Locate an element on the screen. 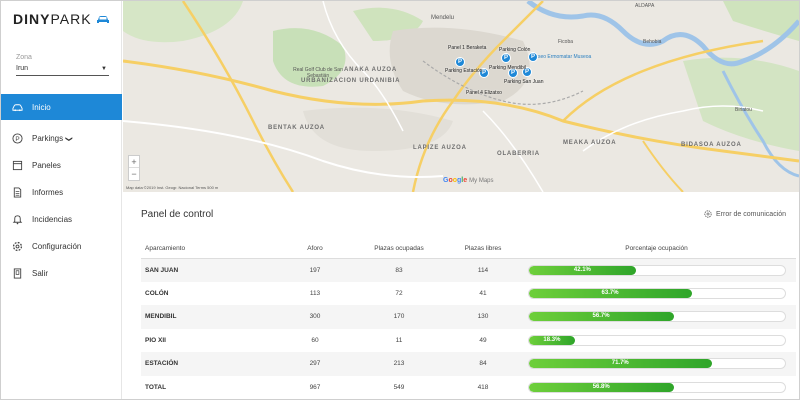 Image resolution: width=800 pixels, height=400 pixels. sidebar-item-label: Informes is located at coordinates (48, 192).